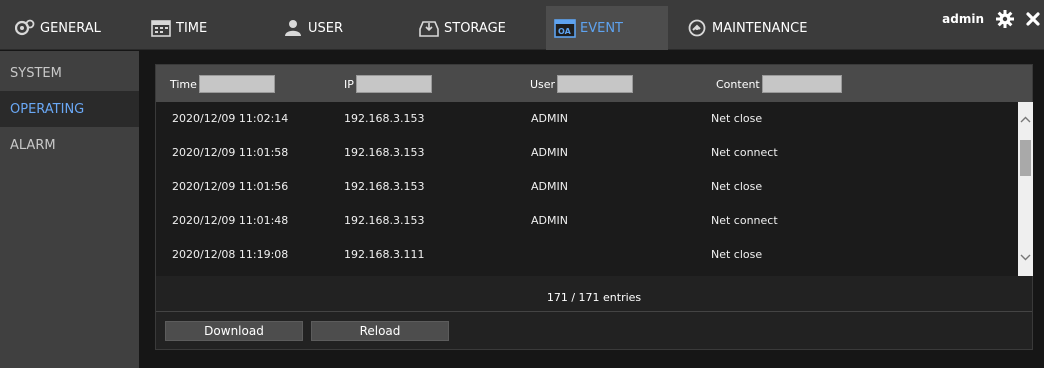  Describe the element at coordinates (429, 28) in the screenshot. I see `storage-icon` at that location.